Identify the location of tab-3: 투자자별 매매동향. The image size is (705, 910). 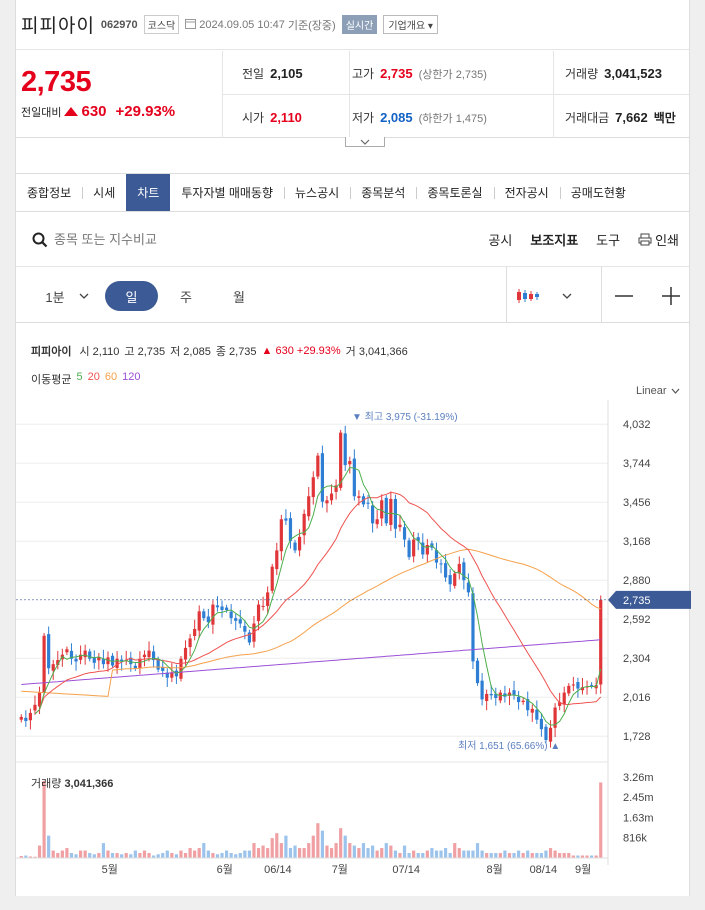
(227, 192).